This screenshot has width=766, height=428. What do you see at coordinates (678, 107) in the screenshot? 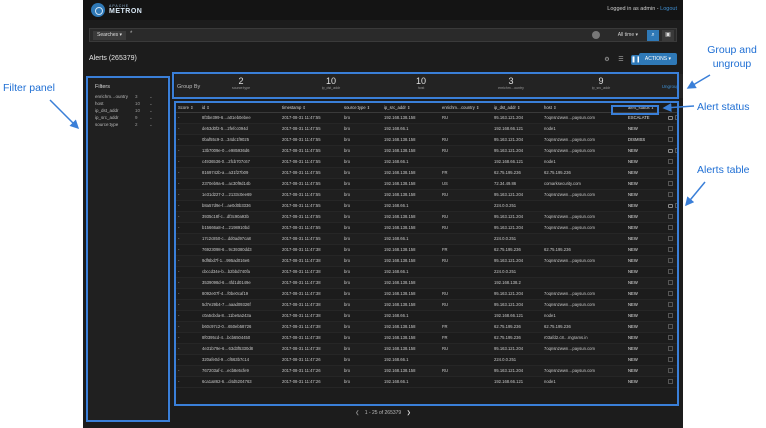
I see `alert-status-arrow` at bounding box center [678, 107].